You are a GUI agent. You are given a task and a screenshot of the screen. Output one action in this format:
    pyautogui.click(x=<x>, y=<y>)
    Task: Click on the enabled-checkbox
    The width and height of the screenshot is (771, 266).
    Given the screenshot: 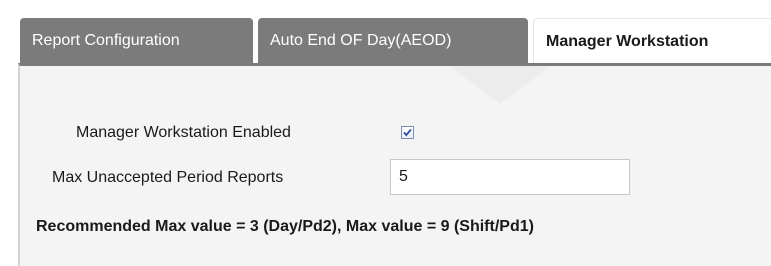 What is the action you would take?
    pyautogui.click(x=407, y=132)
    